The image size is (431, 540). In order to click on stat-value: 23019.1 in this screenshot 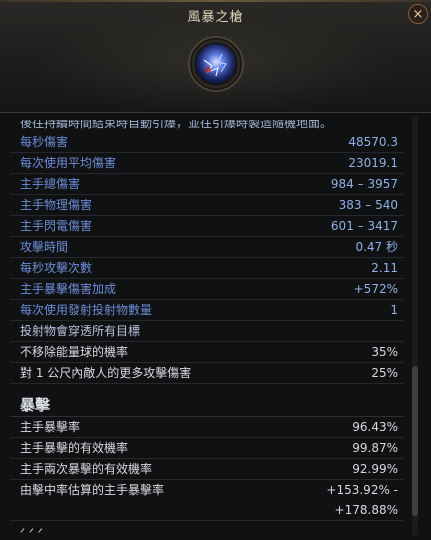, I will do `click(373, 163)`.